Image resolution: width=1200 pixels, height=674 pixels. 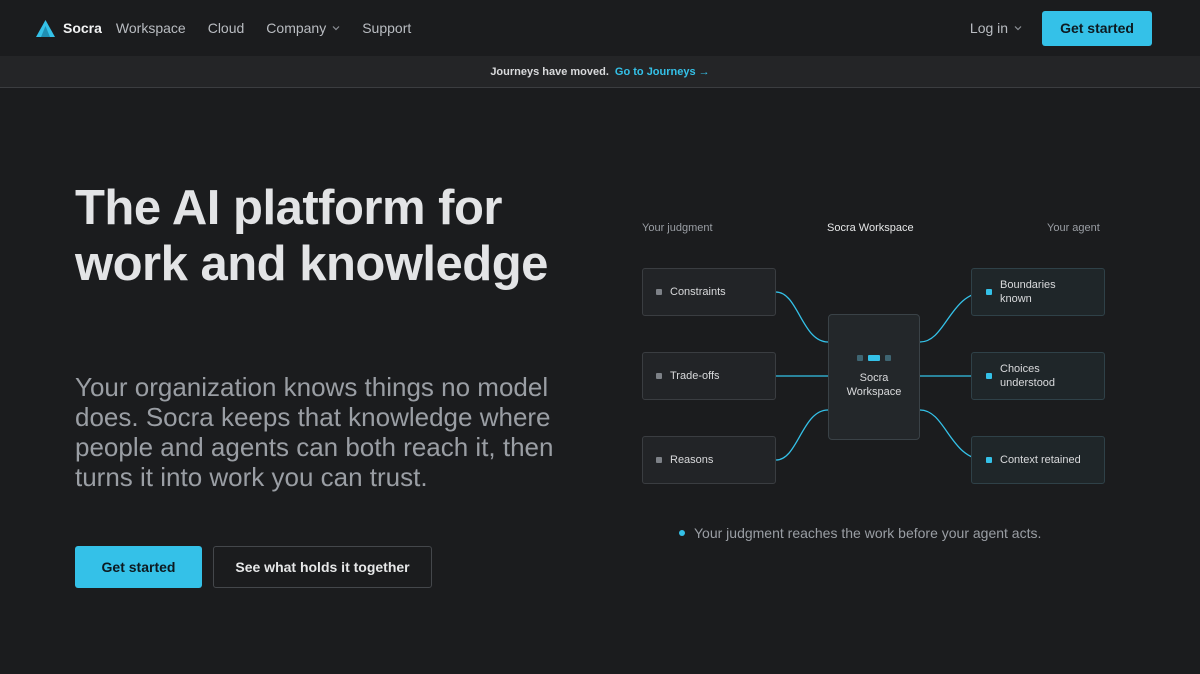 What do you see at coordinates (870, 228) in the screenshot?
I see `center-column-label: Socra Workspace` at bounding box center [870, 228].